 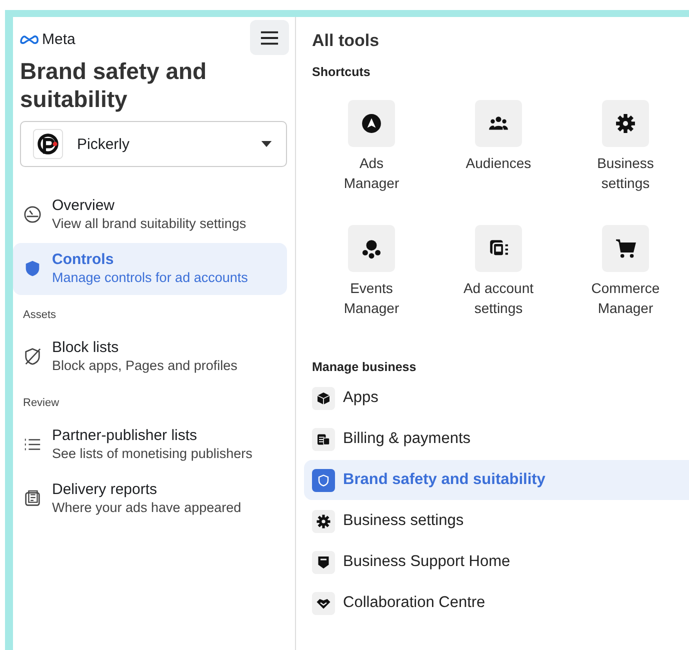 What do you see at coordinates (323, 398) in the screenshot?
I see `box-icon` at bounding box center [323, 398].